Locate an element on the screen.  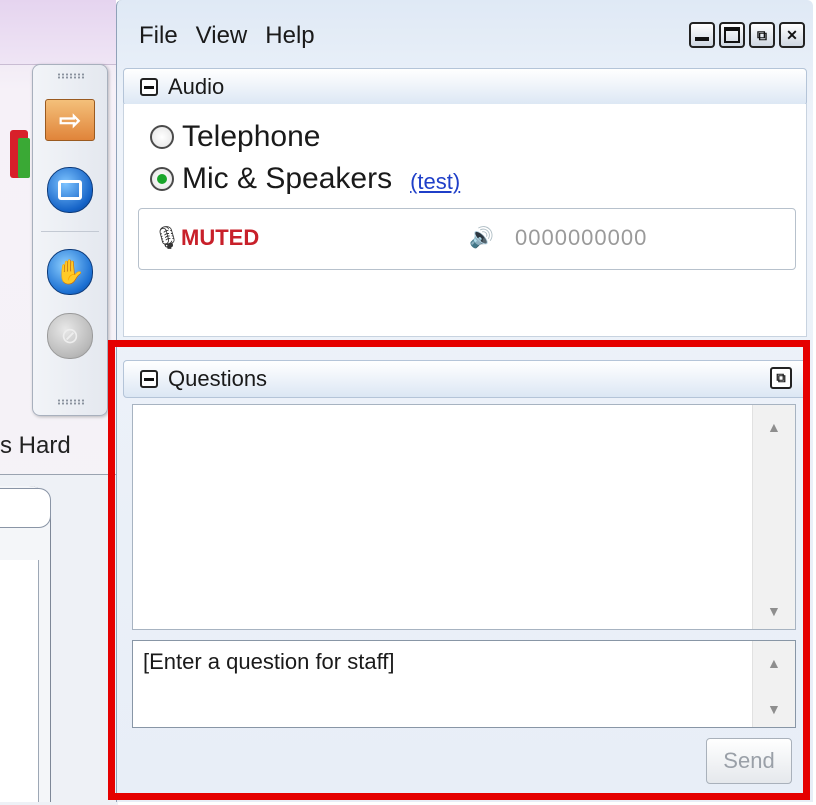
close-button: ✕ is located at coordinates (792, 35).